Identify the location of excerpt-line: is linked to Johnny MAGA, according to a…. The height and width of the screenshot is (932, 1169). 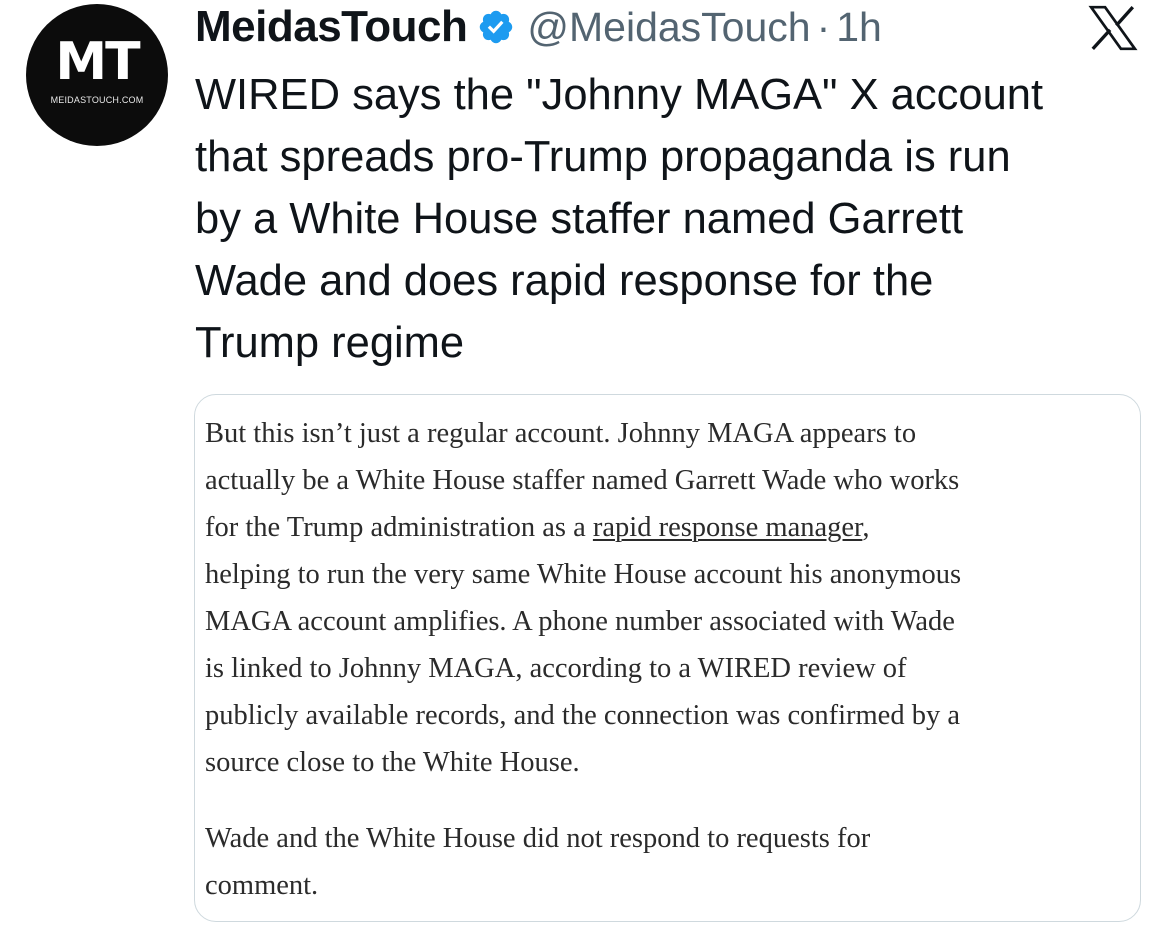
(556, 668).